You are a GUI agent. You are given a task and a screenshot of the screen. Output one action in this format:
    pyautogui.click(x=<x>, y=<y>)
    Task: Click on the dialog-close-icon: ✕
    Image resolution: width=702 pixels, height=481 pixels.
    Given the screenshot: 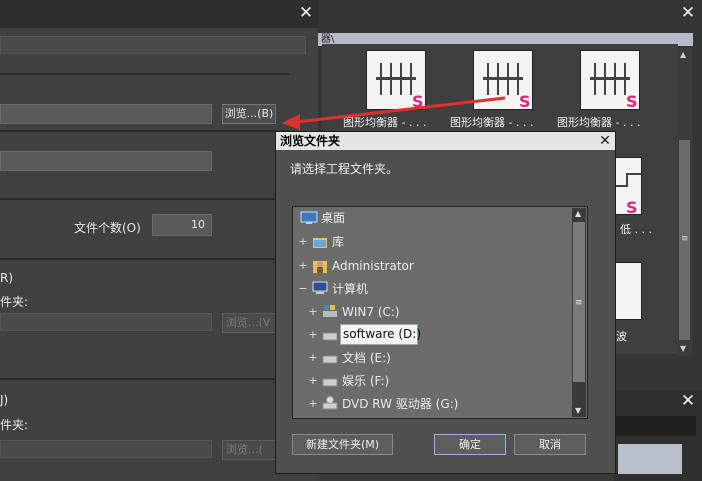 What is the action you would take?
    pyautogui.click(x=605, y=141)
    